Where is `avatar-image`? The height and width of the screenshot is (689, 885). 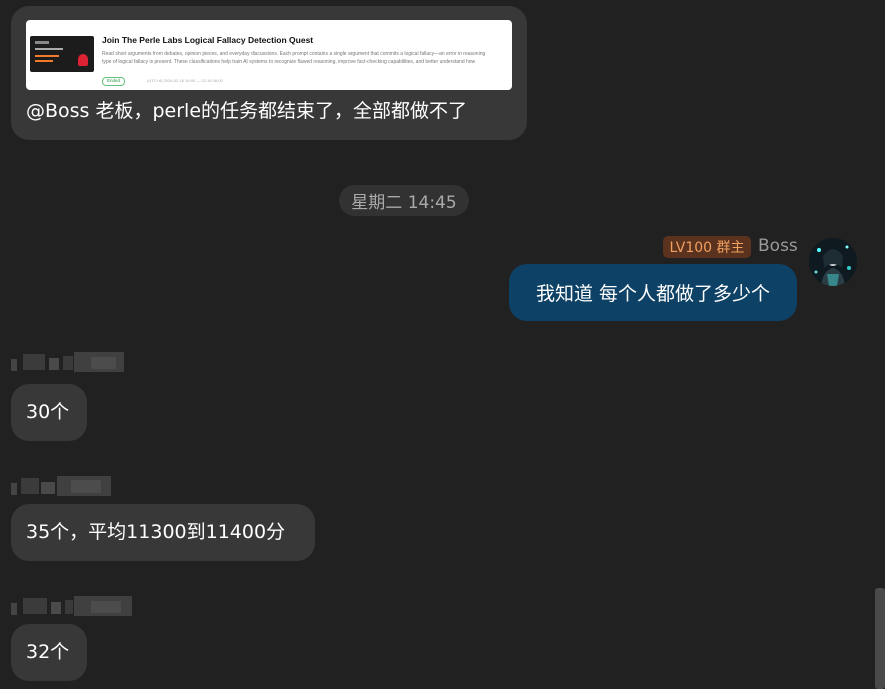 avatar-image is located at coordinates (833, 262).